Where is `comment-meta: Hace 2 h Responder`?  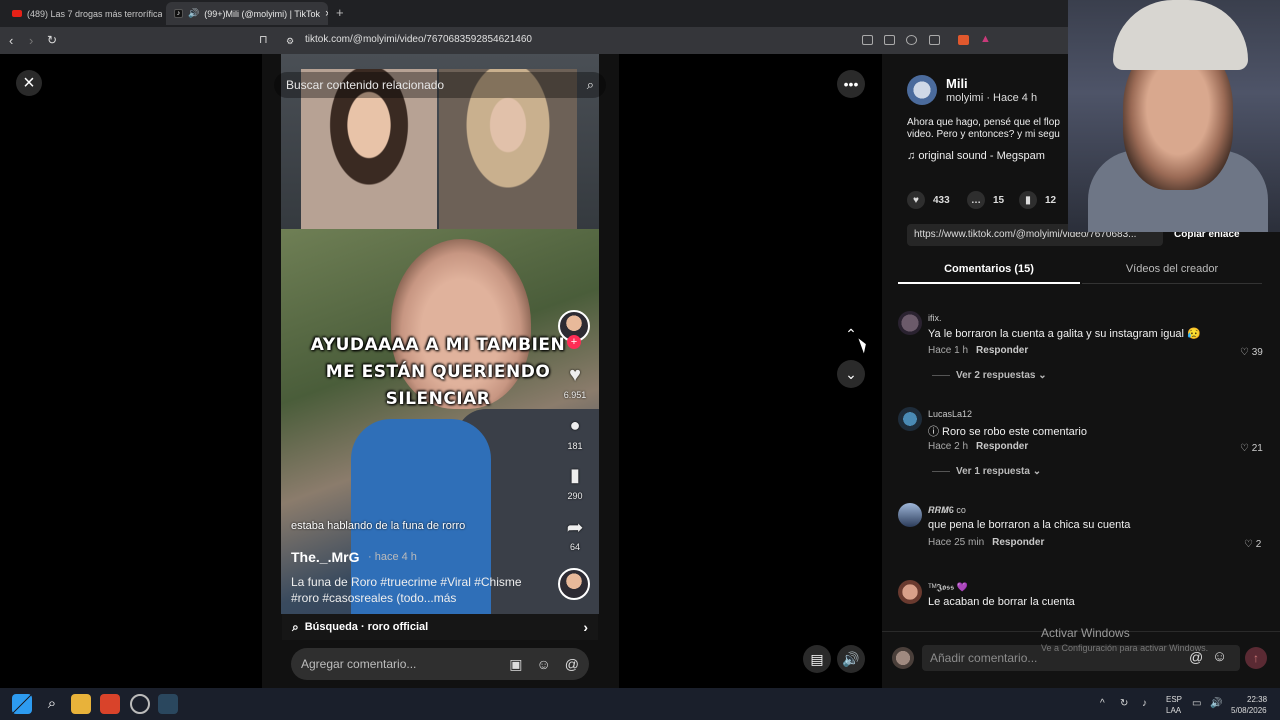
comment-meta: Hace 2 h Responder is located at coordinates (978, 446).